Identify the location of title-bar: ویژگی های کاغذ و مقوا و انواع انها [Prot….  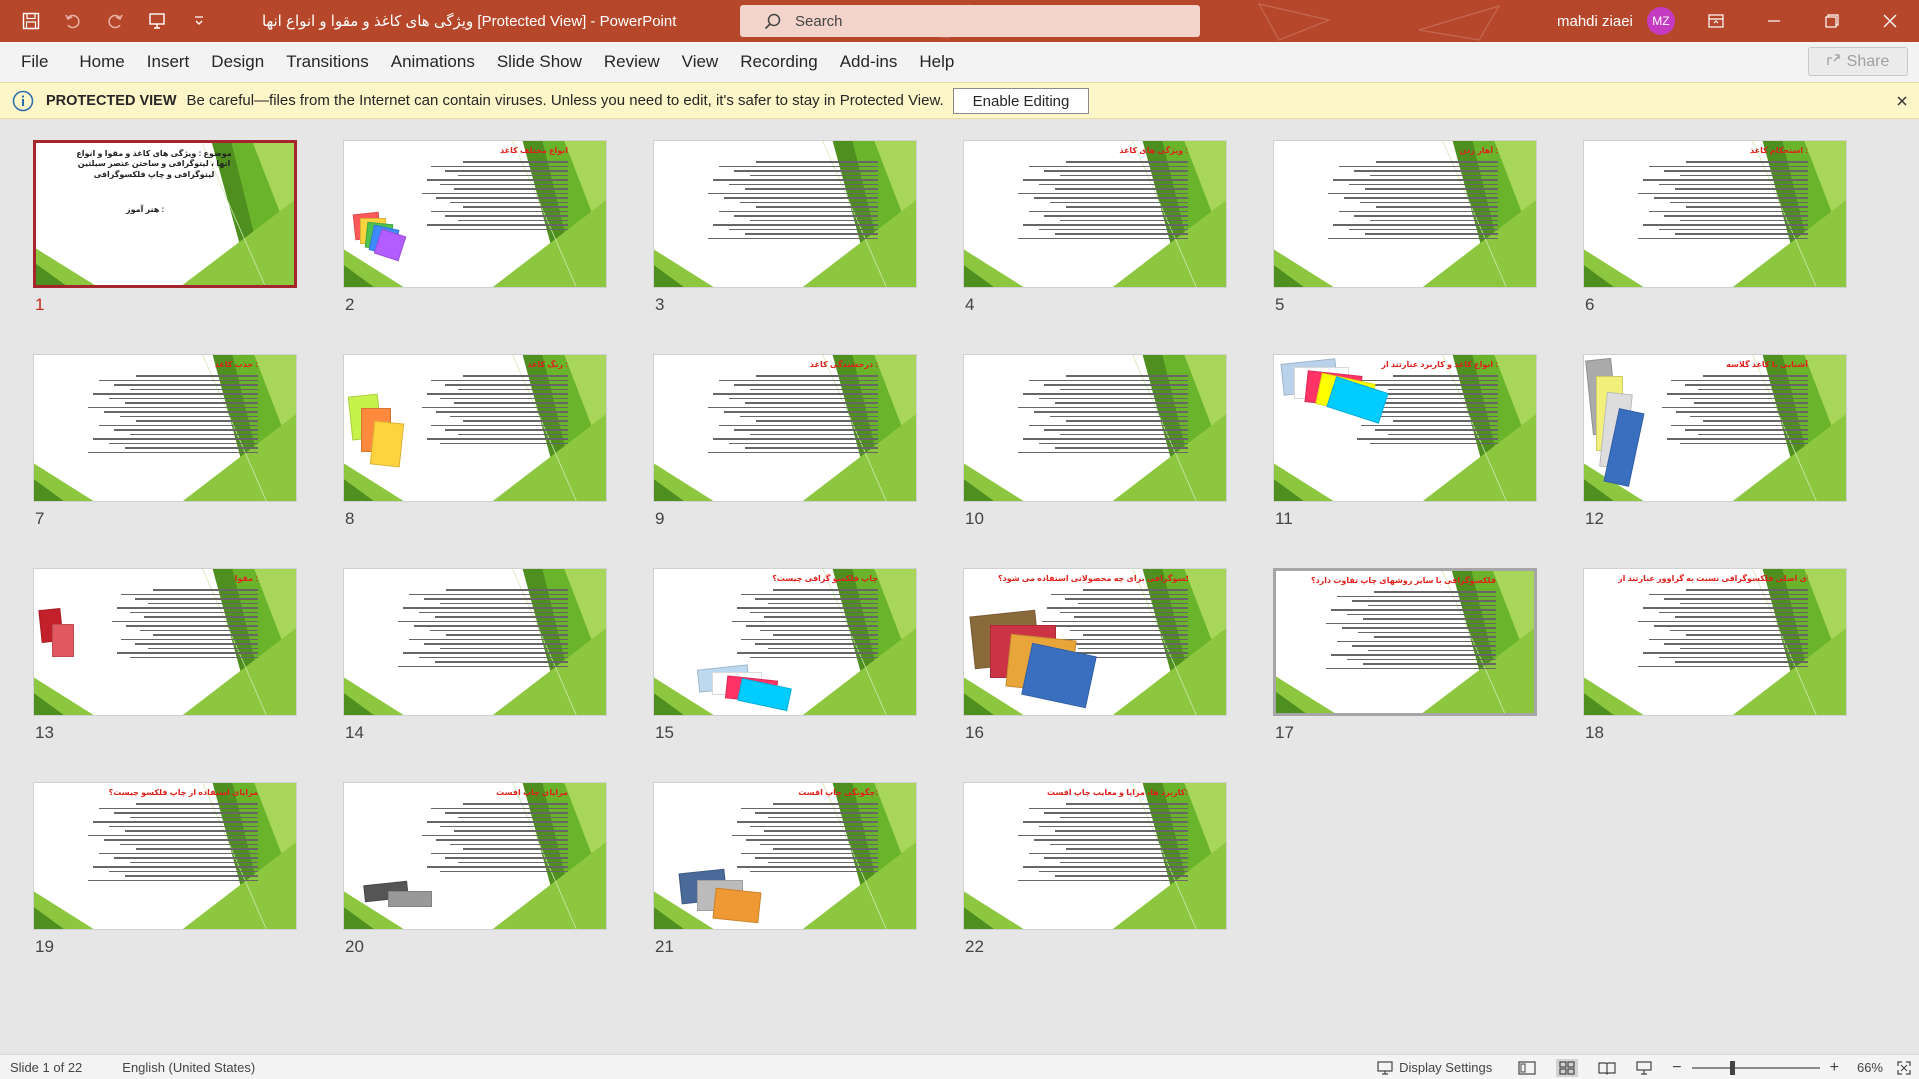
(959, 21).